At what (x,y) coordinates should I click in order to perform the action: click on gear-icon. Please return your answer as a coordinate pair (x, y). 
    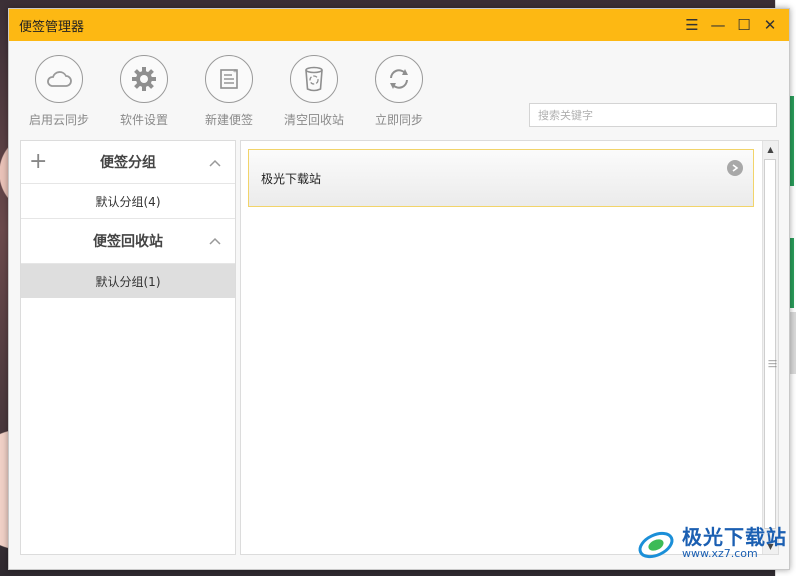
    Looking at the image, I should click on (144, 79).